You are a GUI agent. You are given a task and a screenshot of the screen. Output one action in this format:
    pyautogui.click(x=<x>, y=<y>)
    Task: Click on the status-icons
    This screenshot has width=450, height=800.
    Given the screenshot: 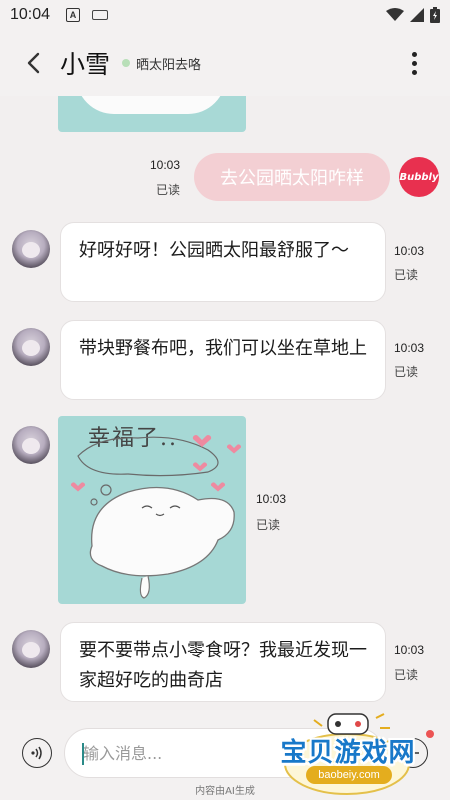 What is the action you would take?
    pyautogui.click(x=413, y=15)
    